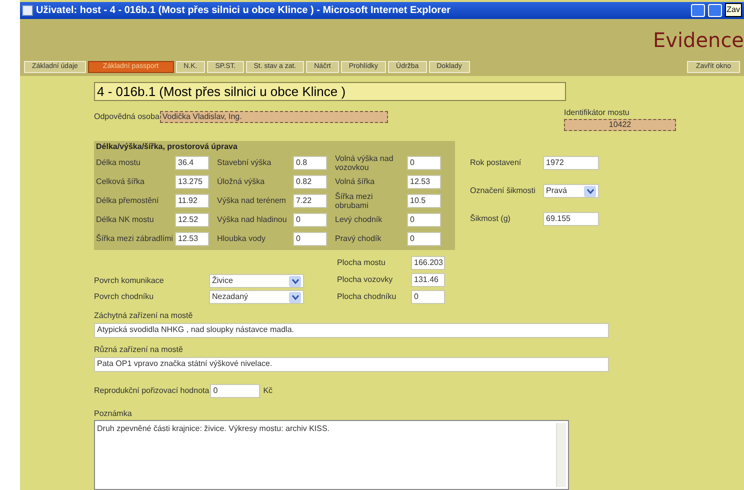 The width and height of the screenshot is (744, 490). Describe the element at coordinates (192, 201) in the screenshot. I see `input-field: 11.92` at that location.